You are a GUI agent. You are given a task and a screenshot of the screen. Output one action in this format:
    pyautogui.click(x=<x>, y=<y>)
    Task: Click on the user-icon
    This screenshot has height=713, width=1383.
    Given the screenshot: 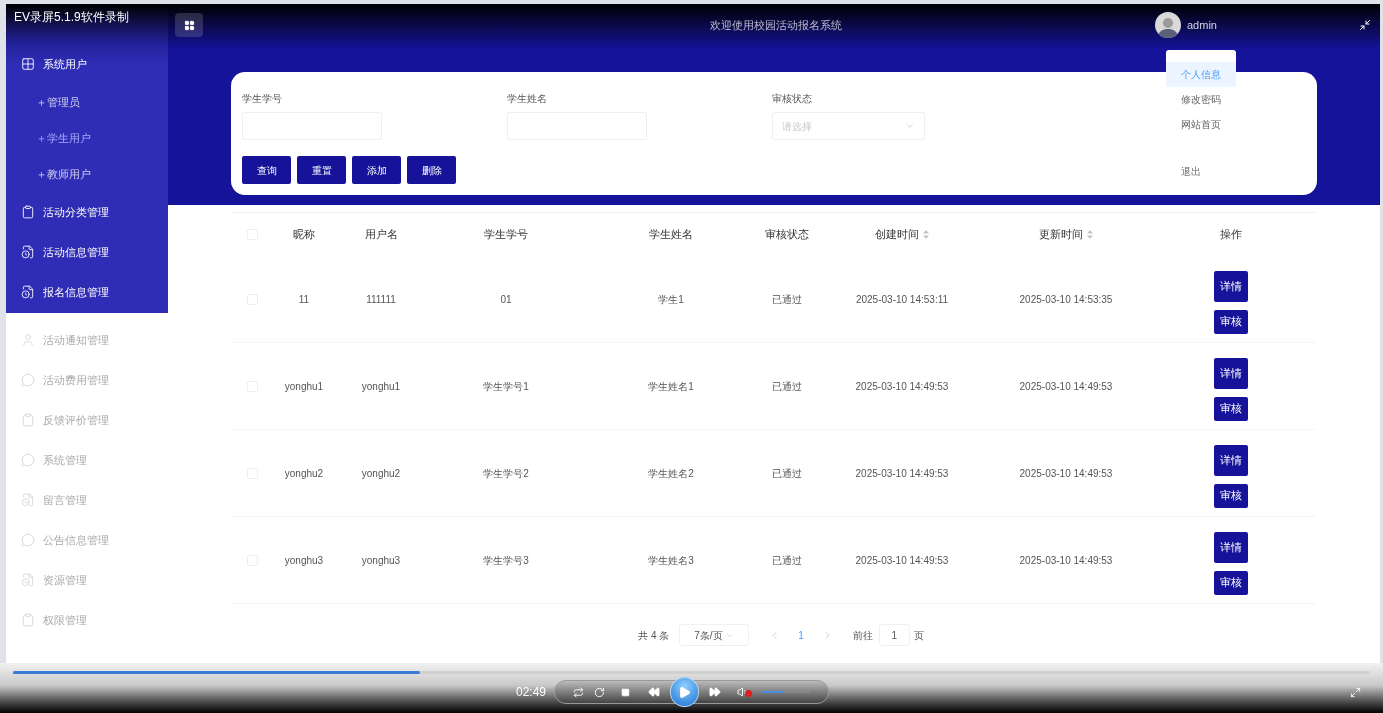 What is the action you would take?
    pyautogui.click(x=28, y=340)
    